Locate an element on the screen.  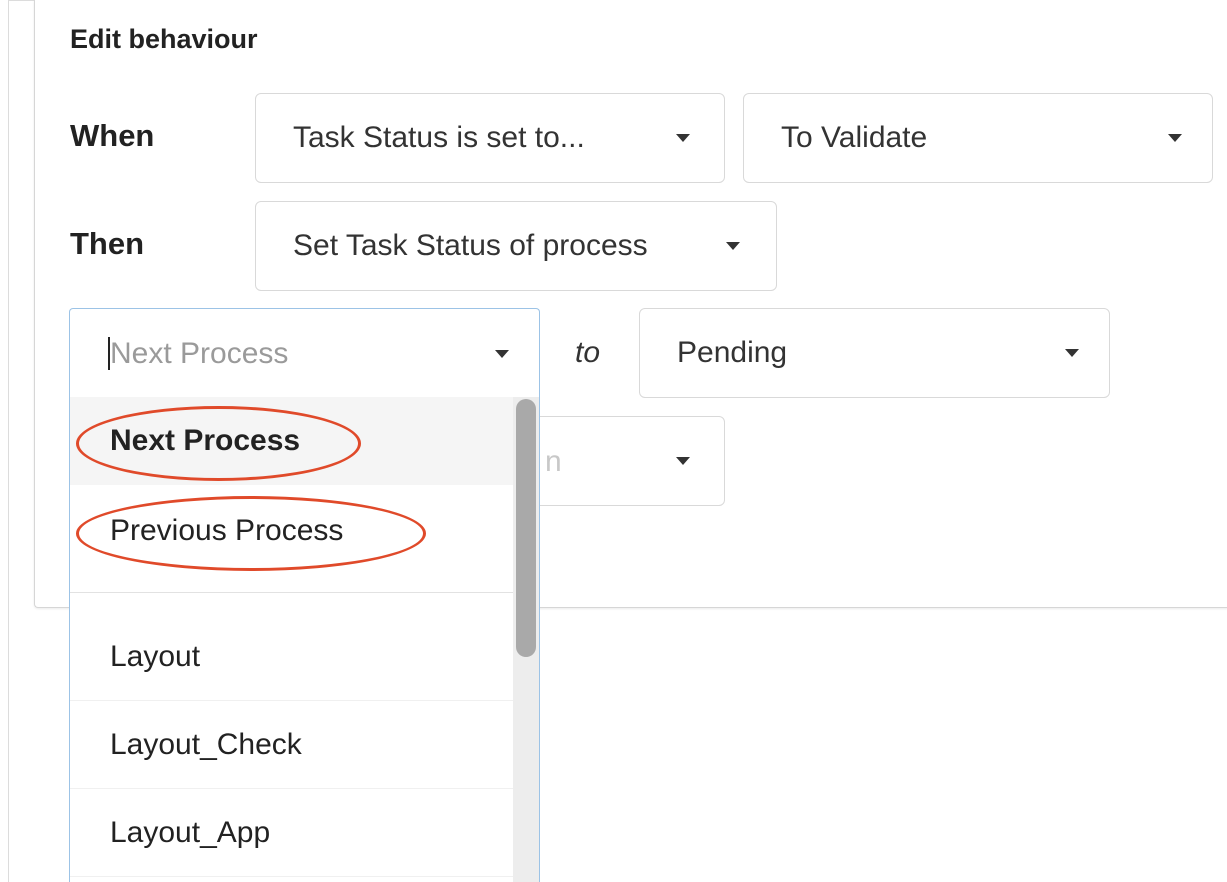
trigger-value-select: To Validate is located at coordinates (978, 138).